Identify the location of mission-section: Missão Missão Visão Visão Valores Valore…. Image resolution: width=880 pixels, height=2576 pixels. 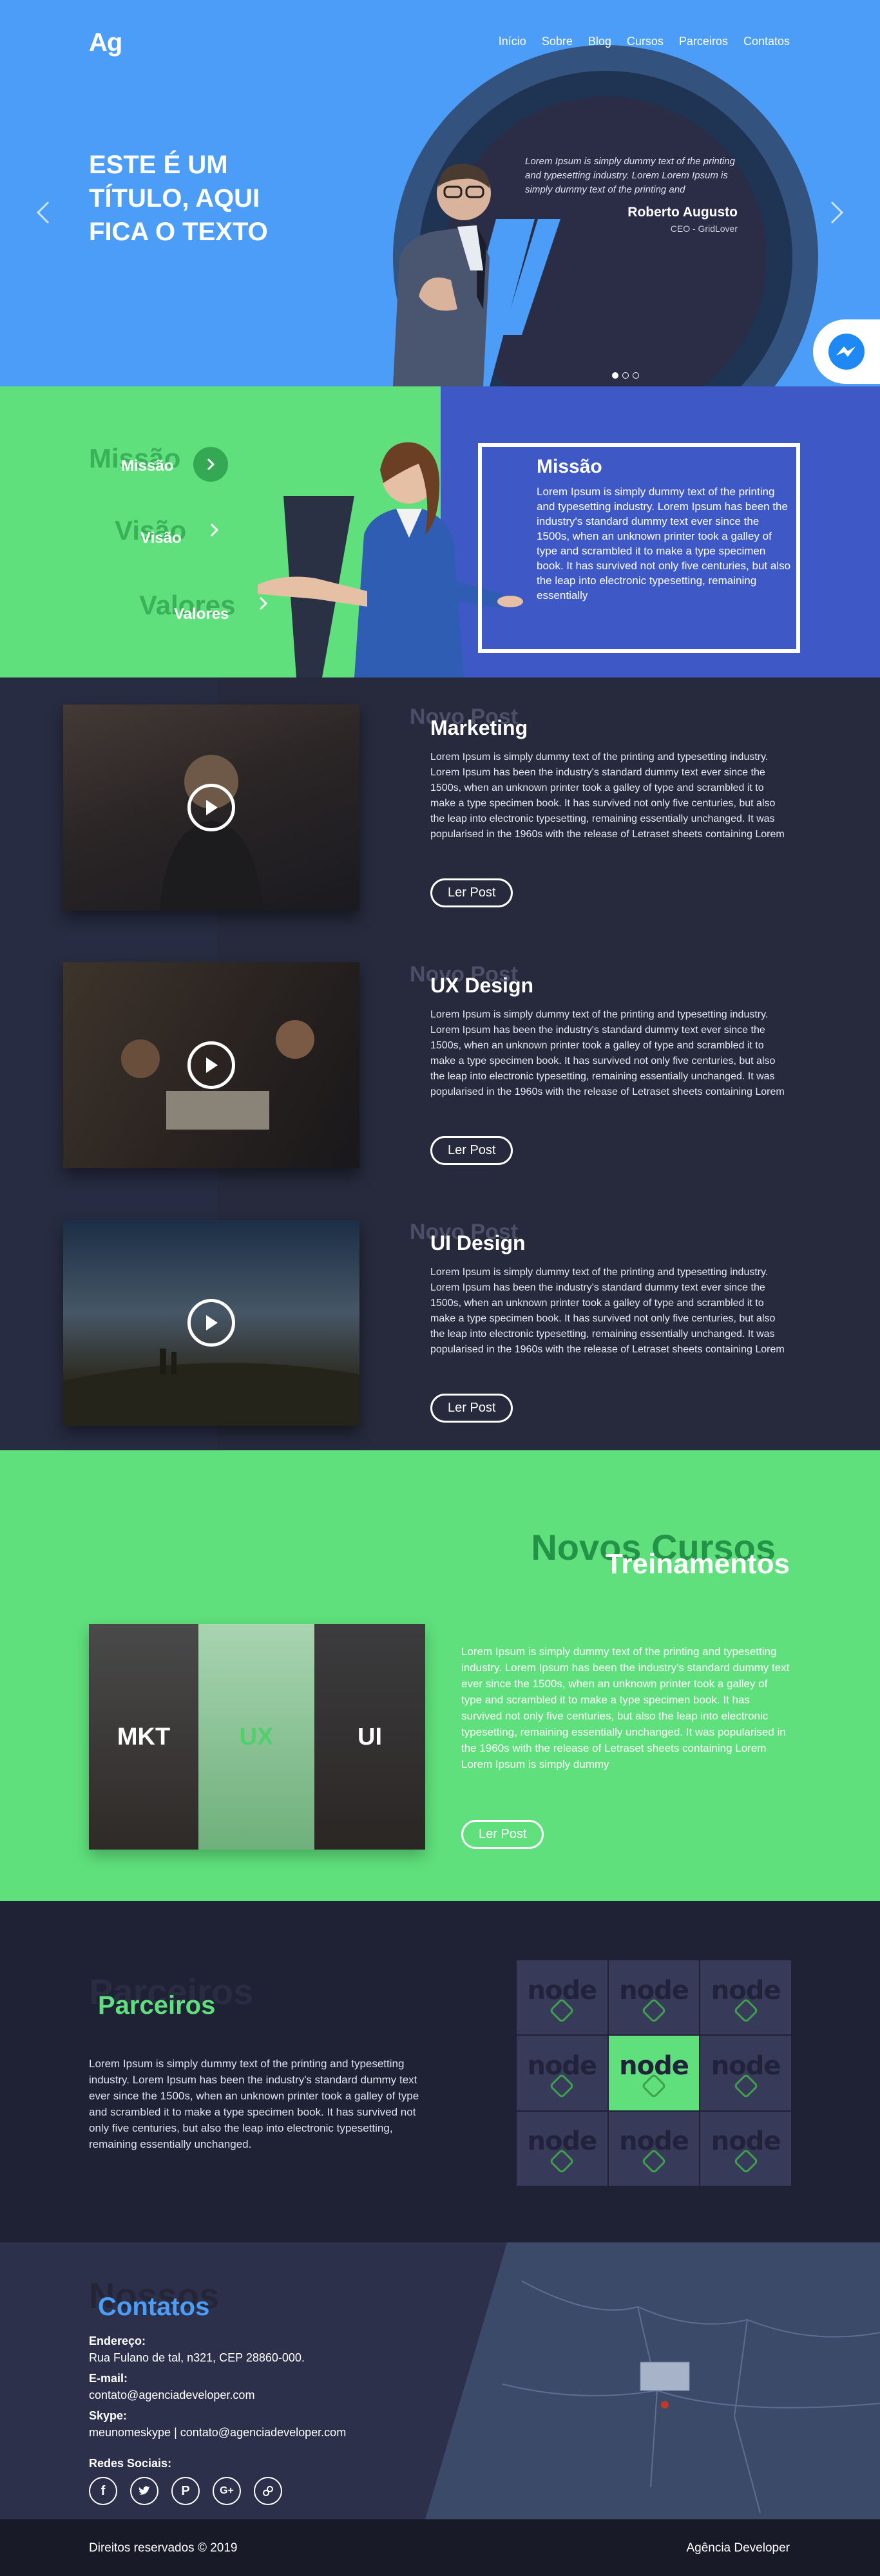
(440, 531).